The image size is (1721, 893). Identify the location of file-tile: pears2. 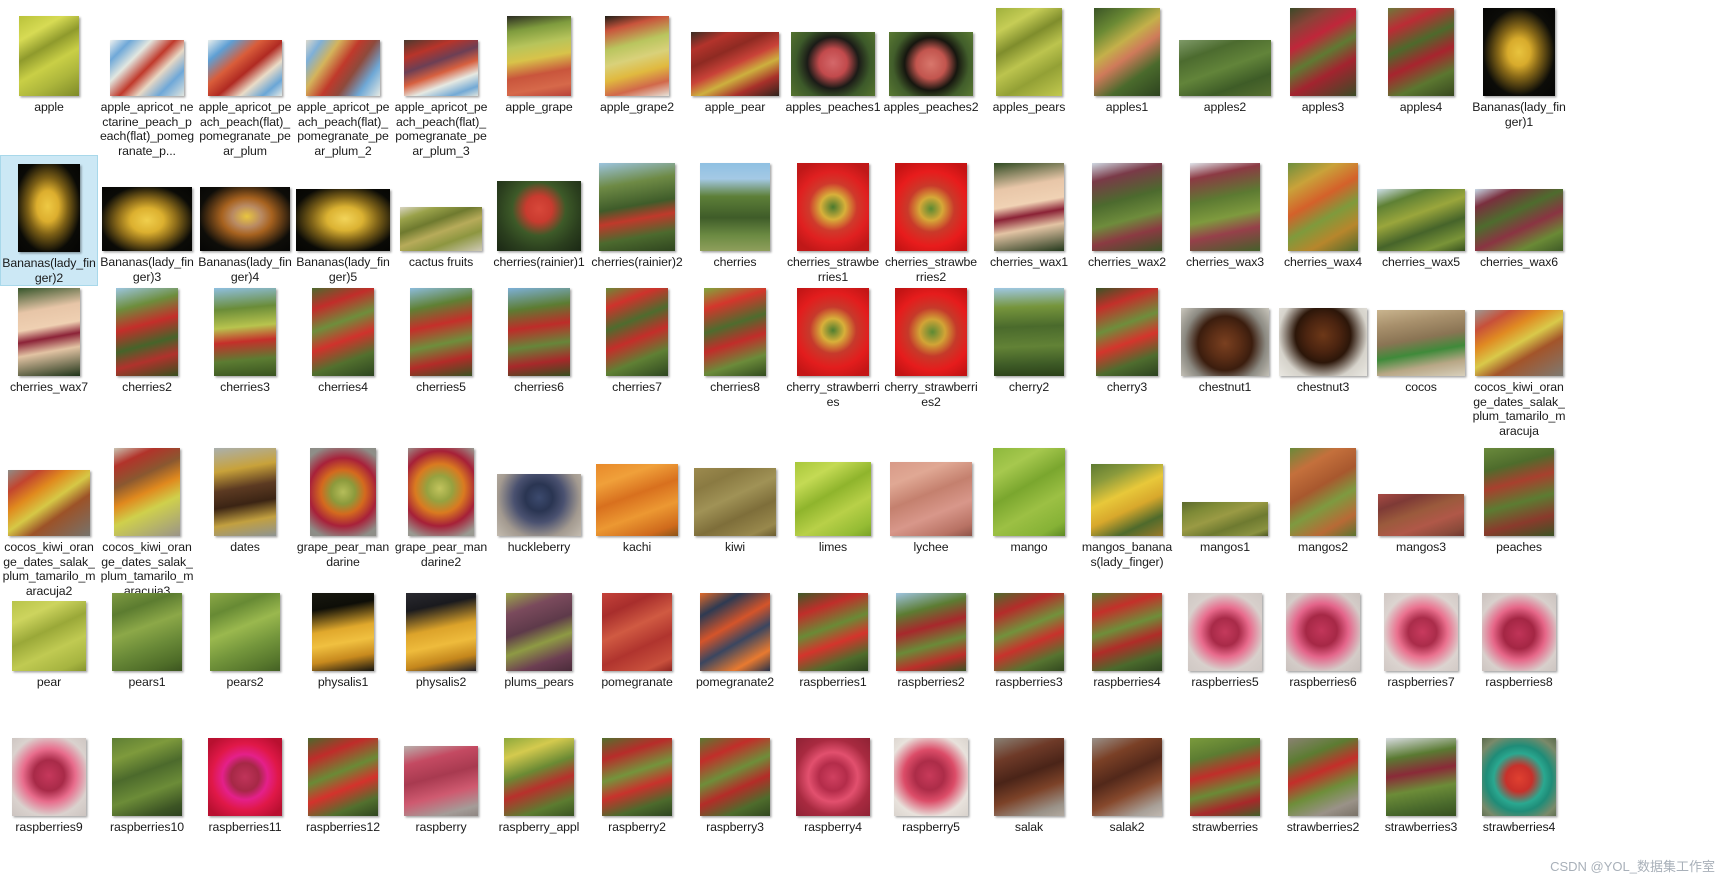
(245, 632).